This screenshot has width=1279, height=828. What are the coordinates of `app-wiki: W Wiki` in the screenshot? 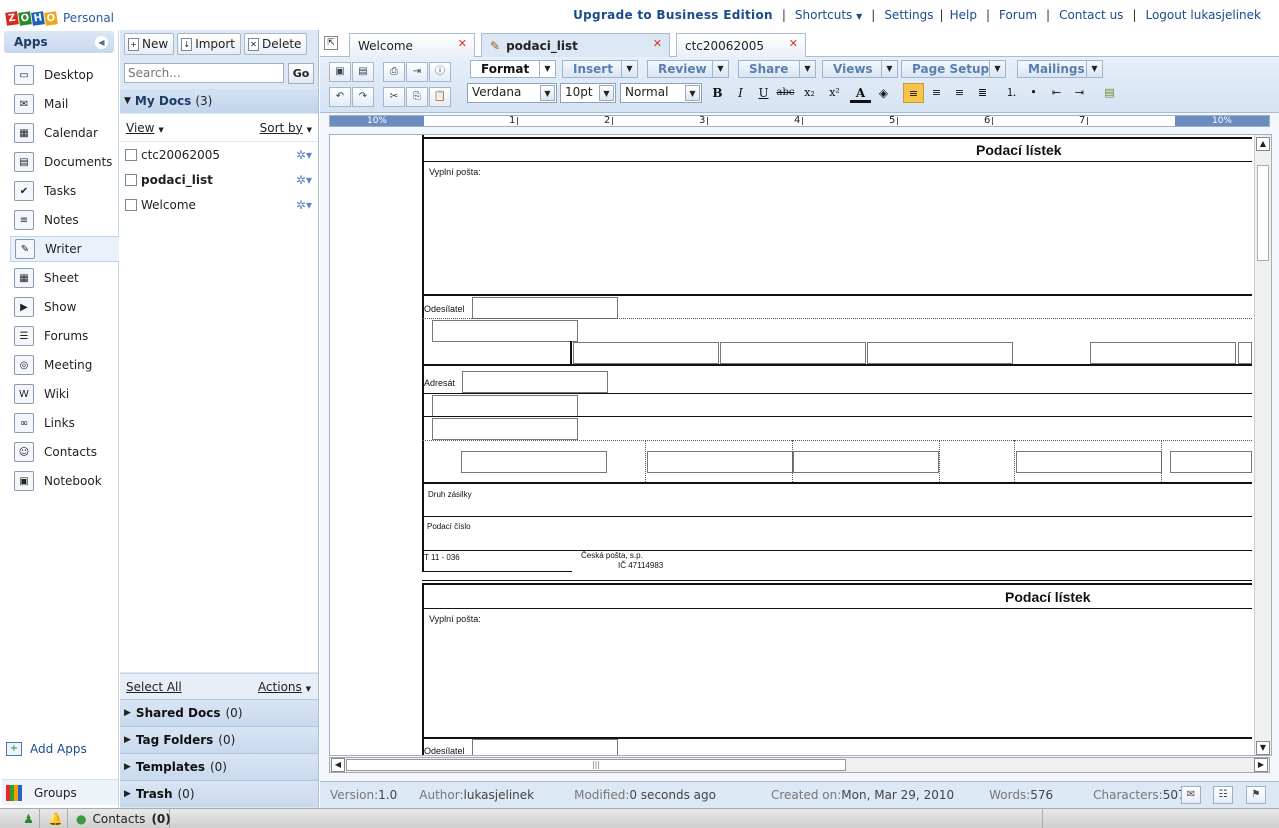 It's located at (64, 394).